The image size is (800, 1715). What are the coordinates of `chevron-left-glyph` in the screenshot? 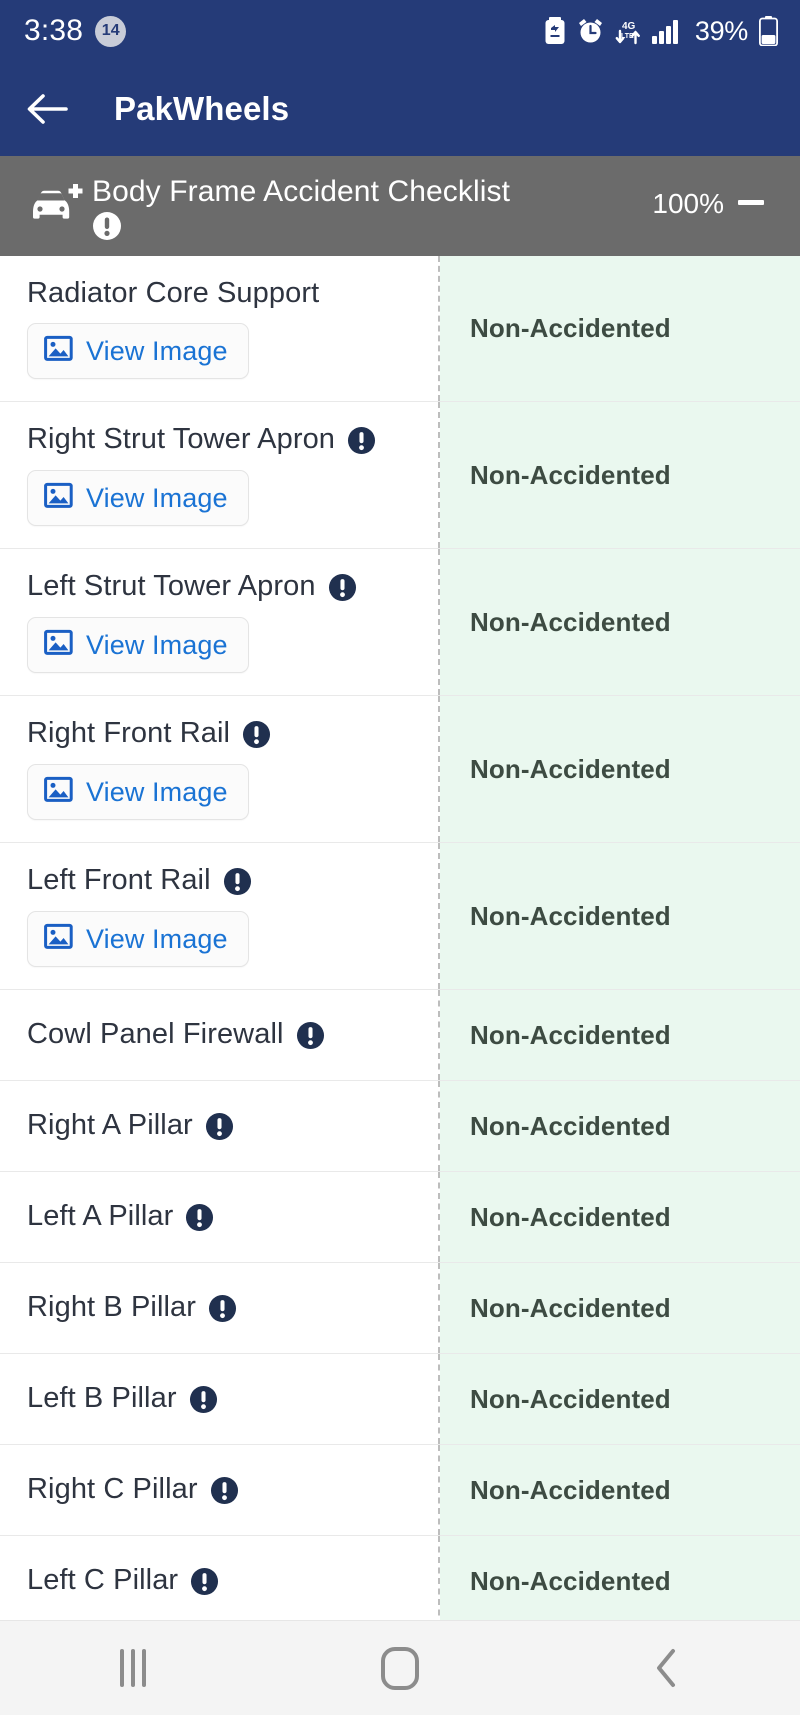 It's located at (665, 1668).